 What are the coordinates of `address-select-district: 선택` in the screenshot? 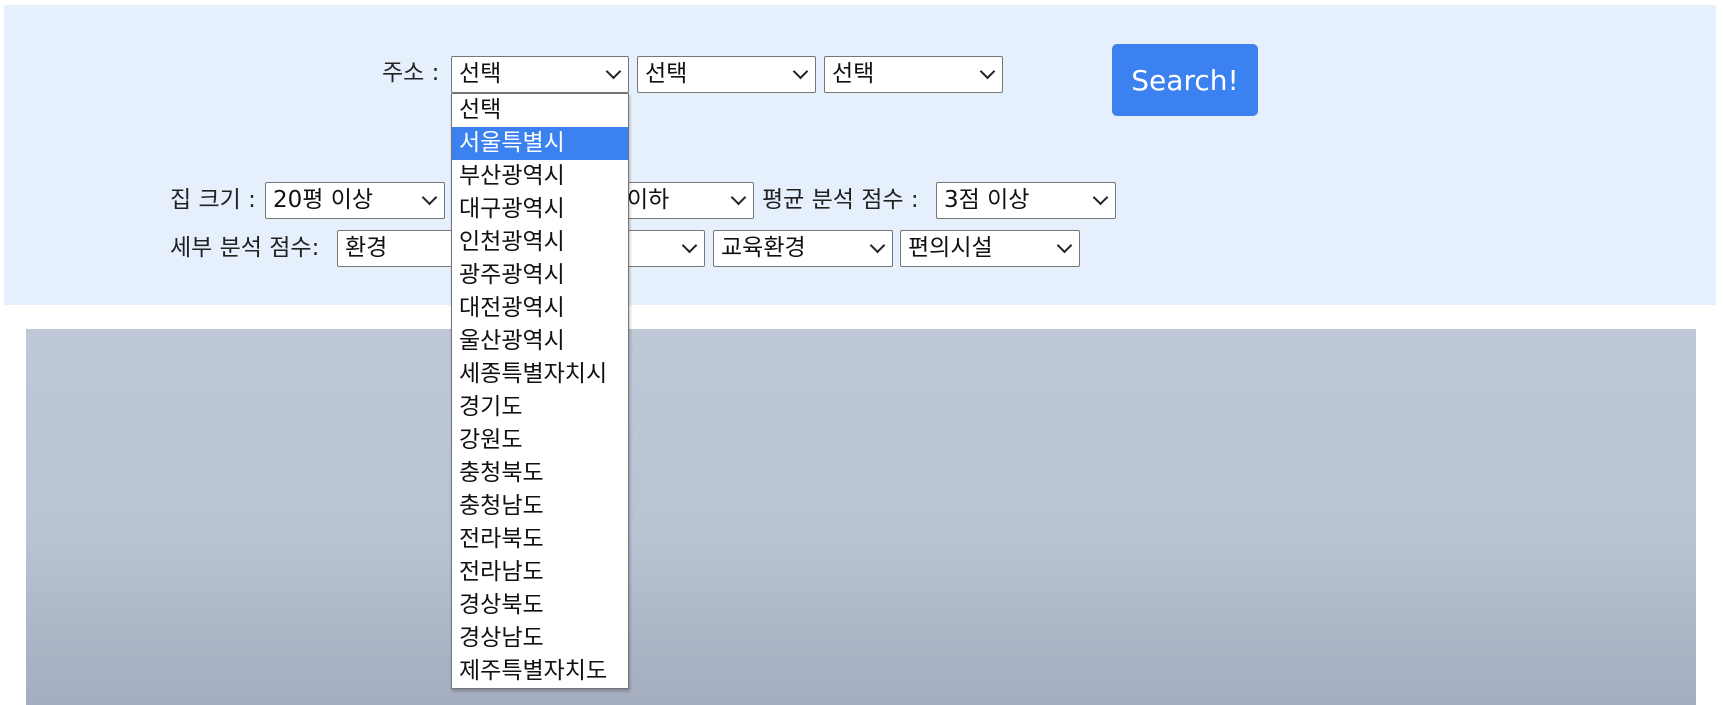 It's located at (913, 74).